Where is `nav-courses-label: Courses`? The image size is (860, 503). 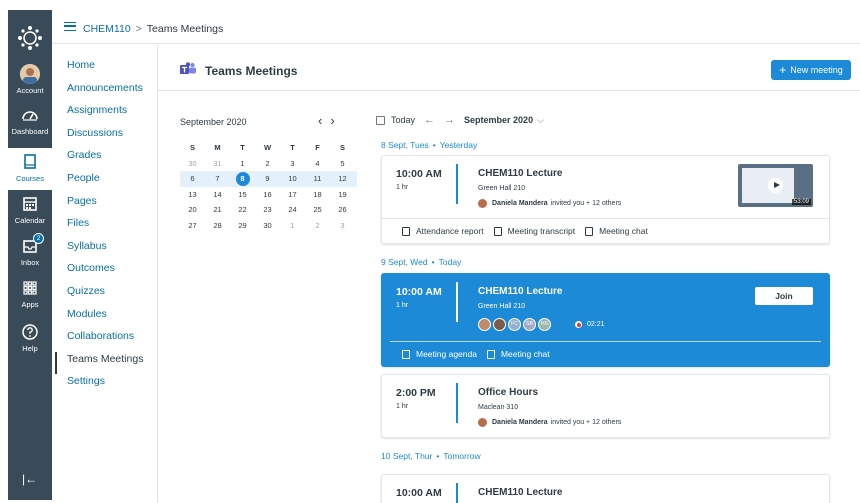
nav-courses-label: Courses is located at coordinates (30, 178).